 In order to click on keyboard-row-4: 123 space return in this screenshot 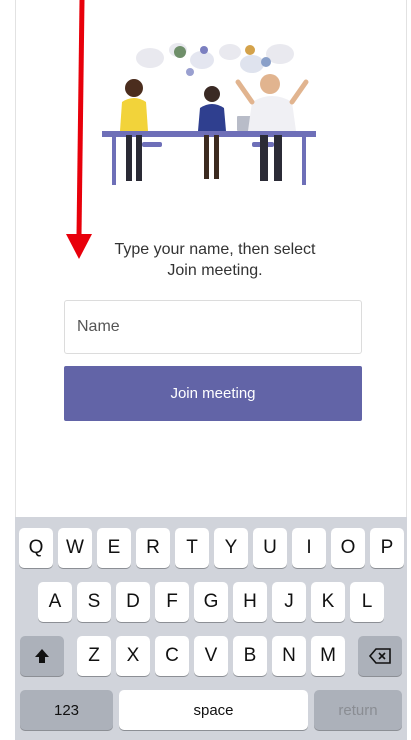, I will do `click(211, 712)`.